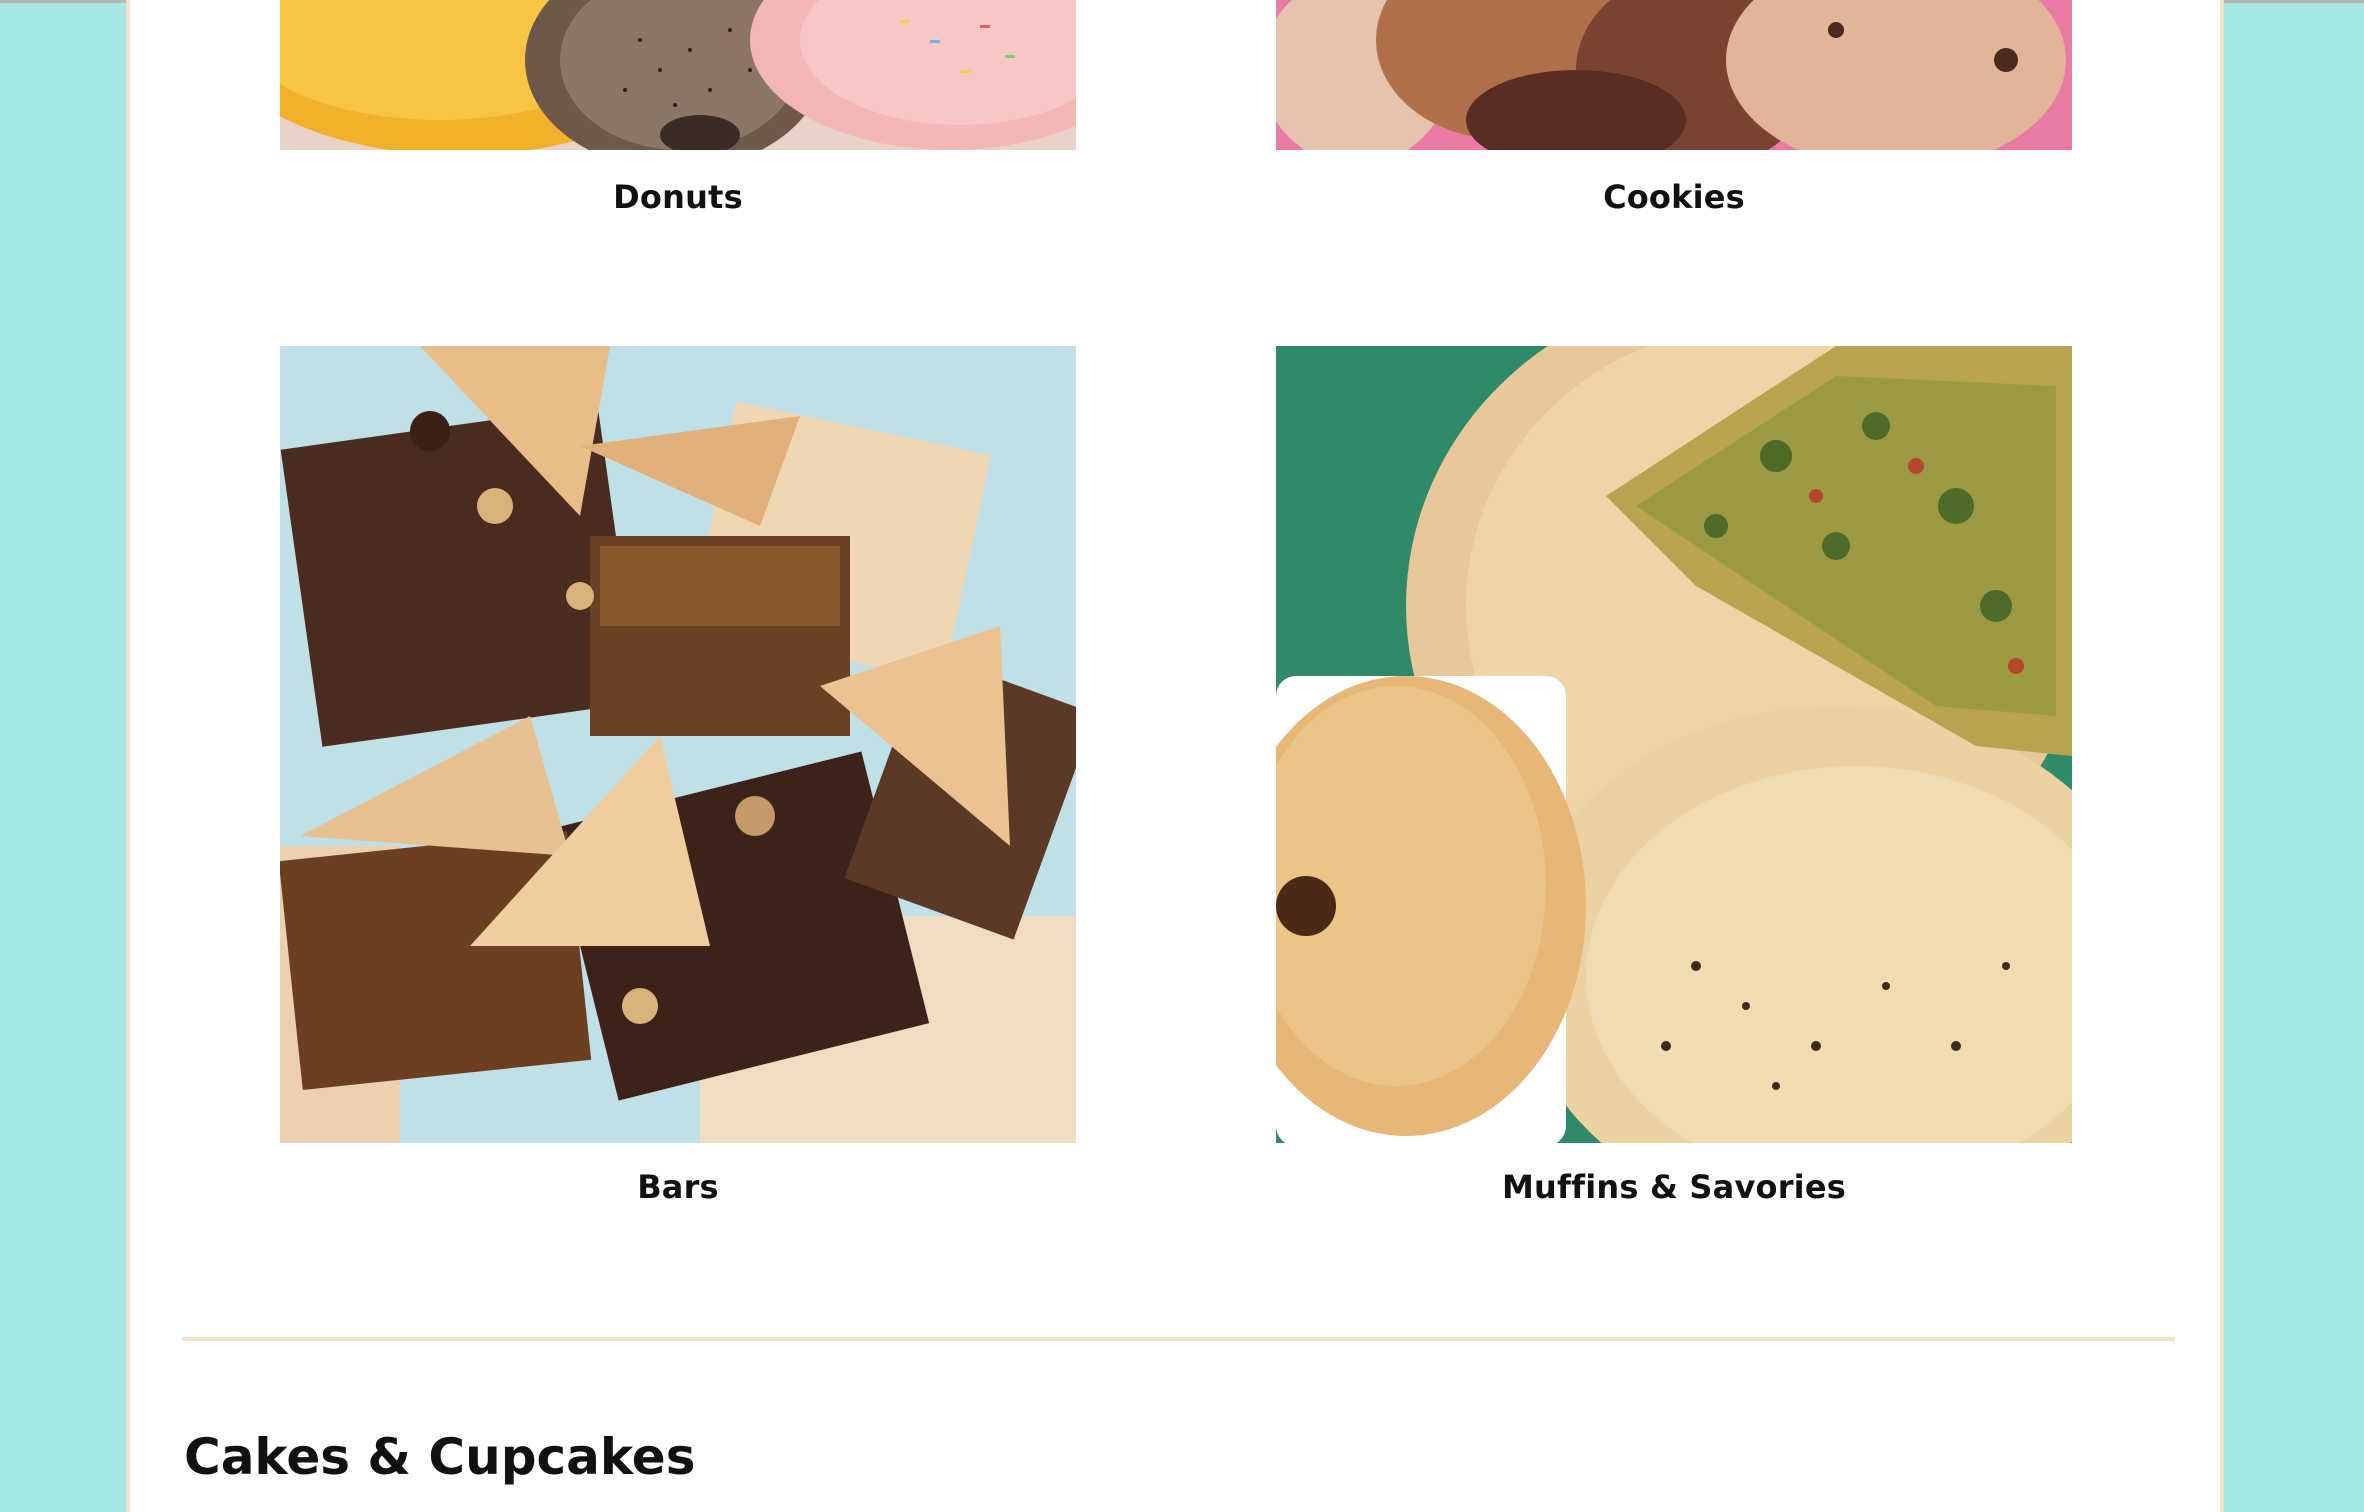 The width and height of the screenshot is (2364, 1512). What do you see at coordinates (678, 1187) in the screenshot?
I see `category-label: Bars` at bounding box center [678, 1187].